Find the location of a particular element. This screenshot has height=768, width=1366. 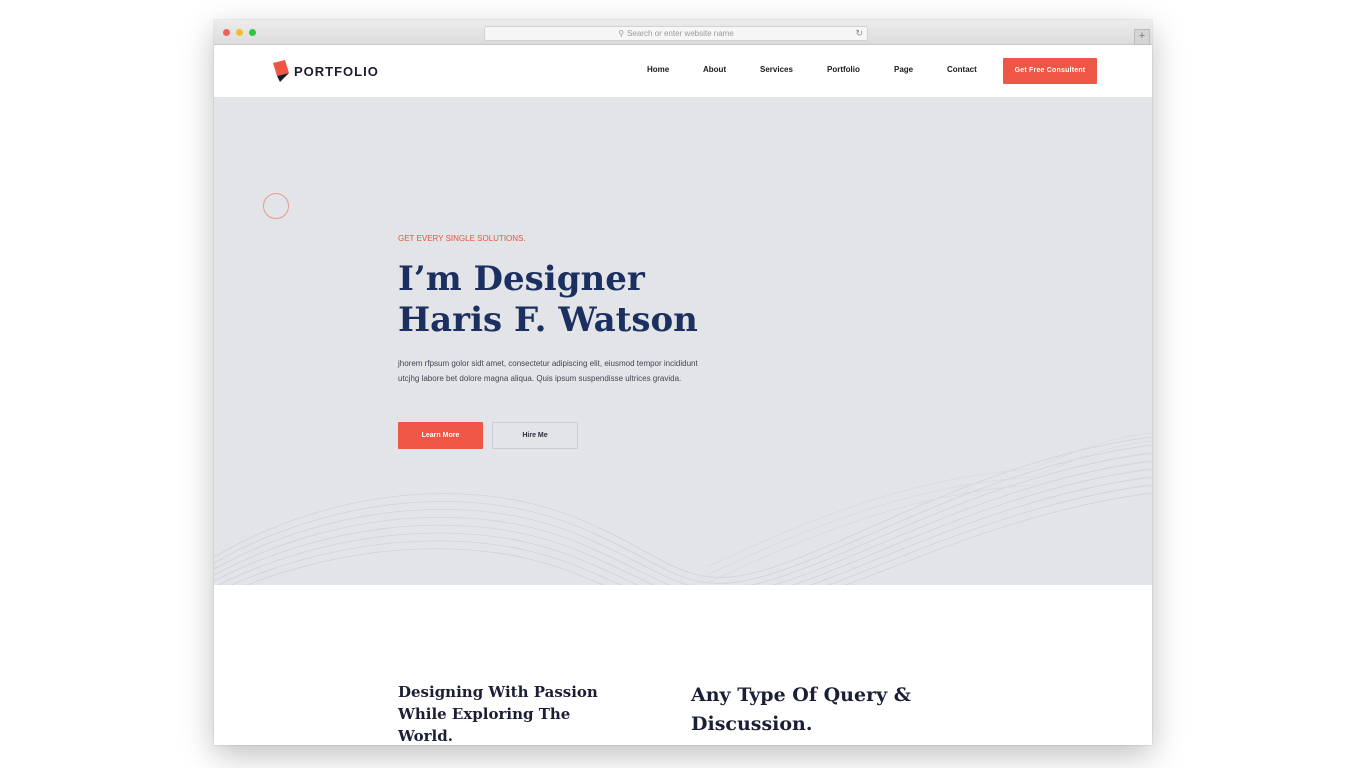

new-tab-button: + is located at coordinates (1142, 37).